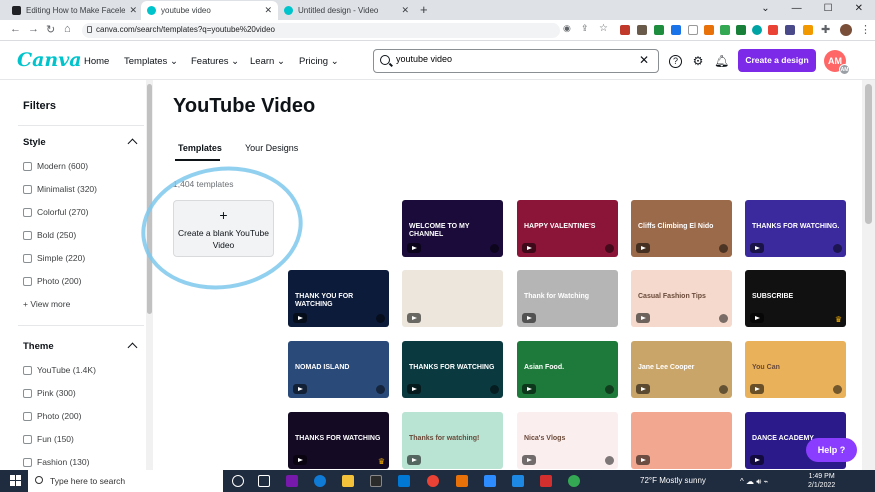  Describe the element at coordinates (49, 235) in the screenshot. I see `filter-option: Bold (250)` at that location.